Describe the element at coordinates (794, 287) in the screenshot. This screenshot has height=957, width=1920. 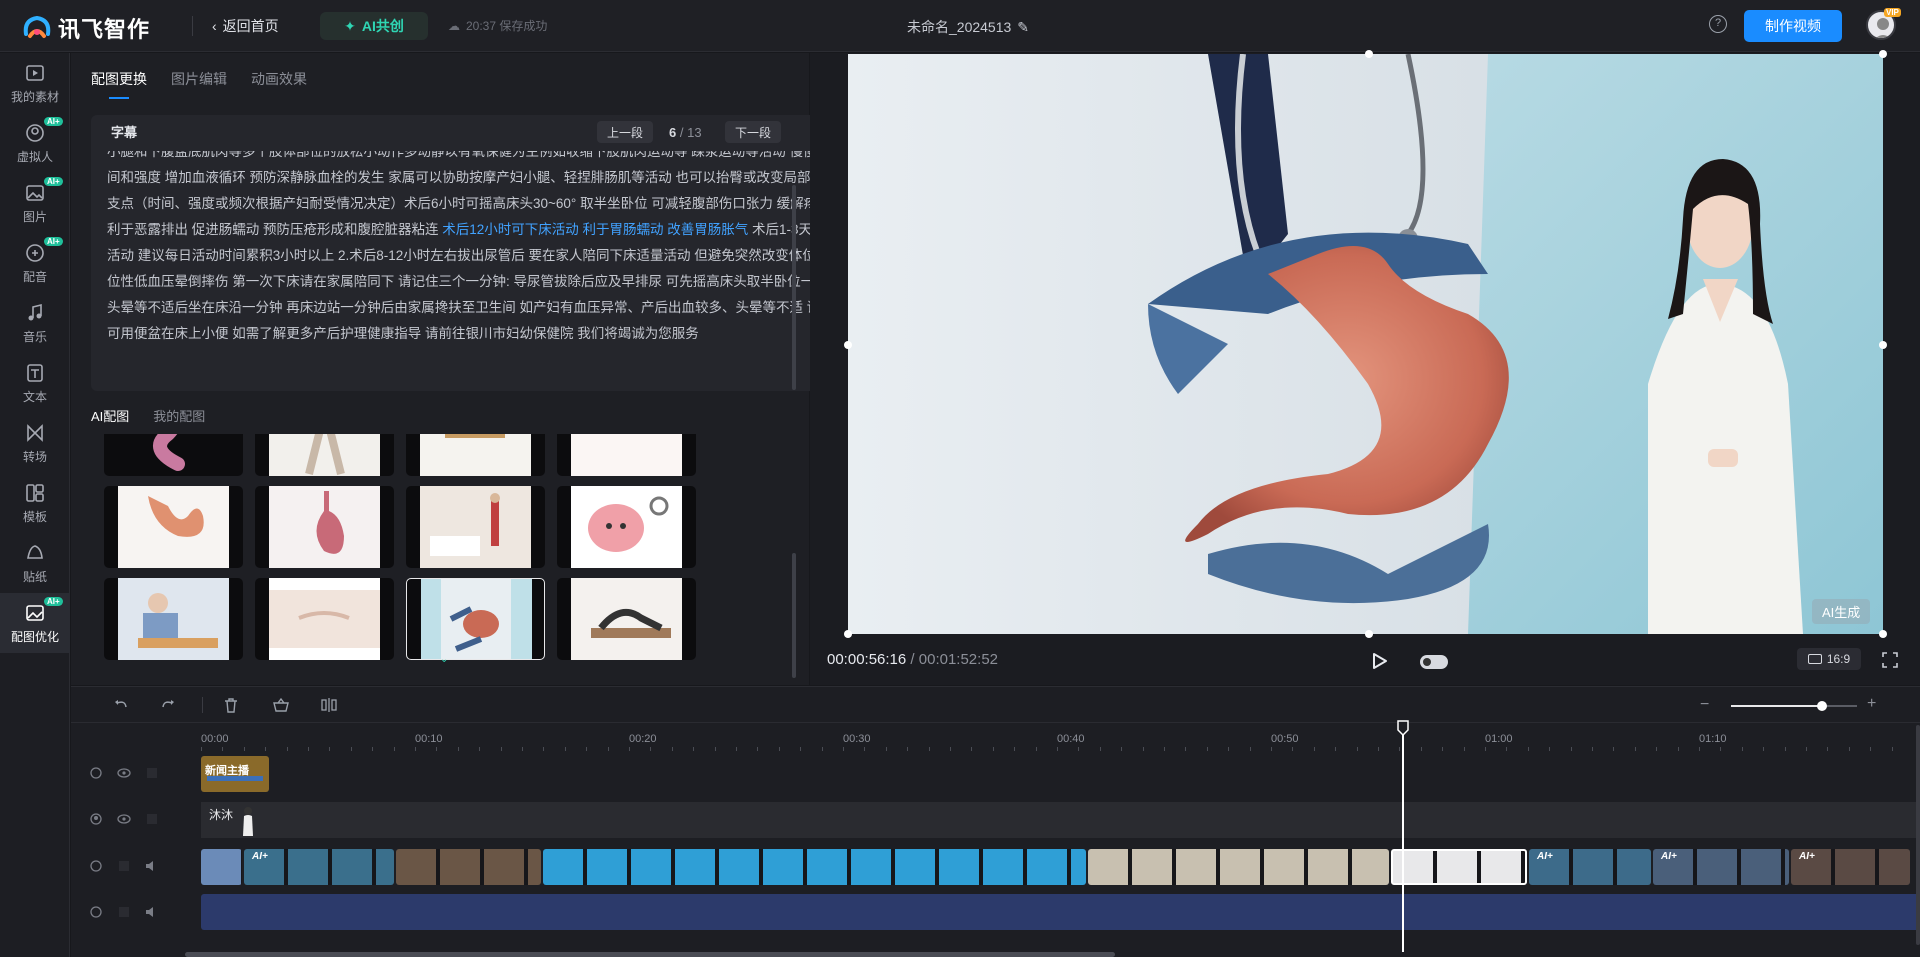
I see `subtitle-scrollbar` at that location.